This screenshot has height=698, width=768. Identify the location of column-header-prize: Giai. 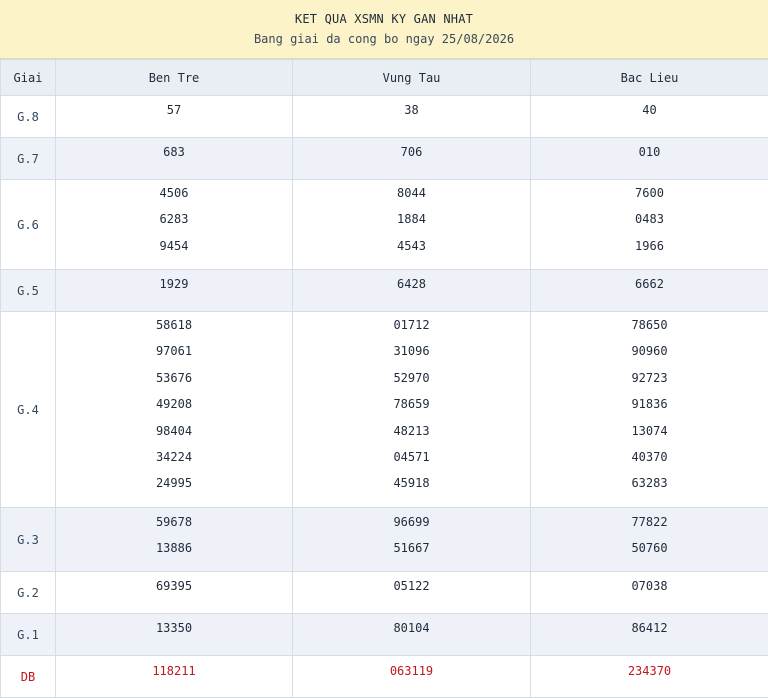
(28, 78).